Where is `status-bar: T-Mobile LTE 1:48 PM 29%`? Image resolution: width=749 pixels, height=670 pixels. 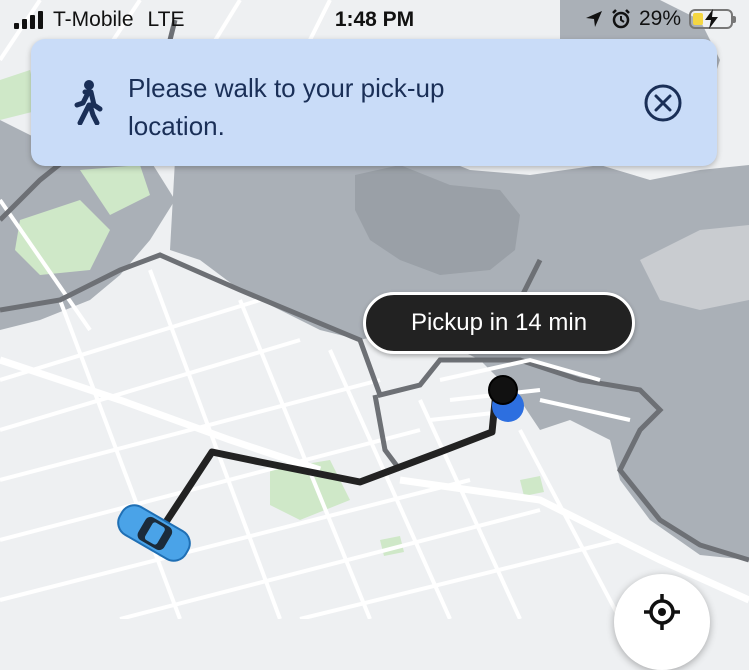 status-bar: T-Mobile LTE 1:48 PM 29% is located at coordinates (374, 20).